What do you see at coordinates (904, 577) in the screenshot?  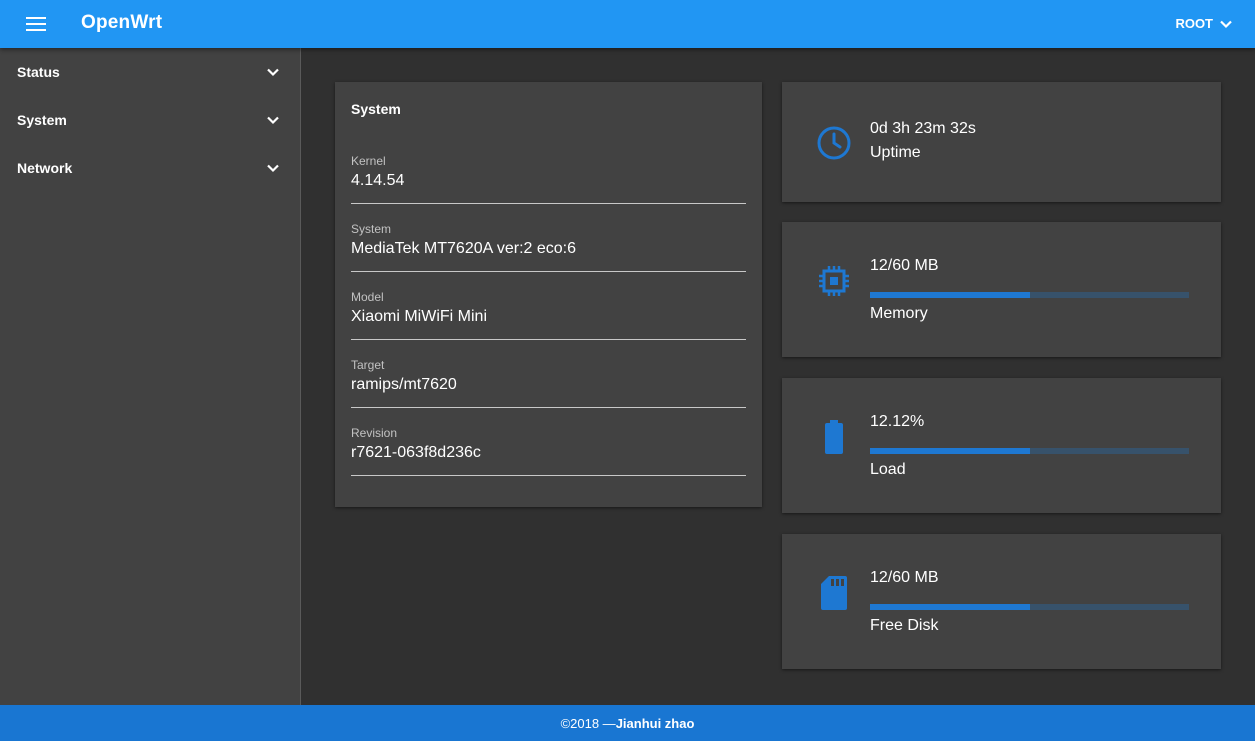 I see `disk-value: 12/60 MB` at bounding box center [904, 577].